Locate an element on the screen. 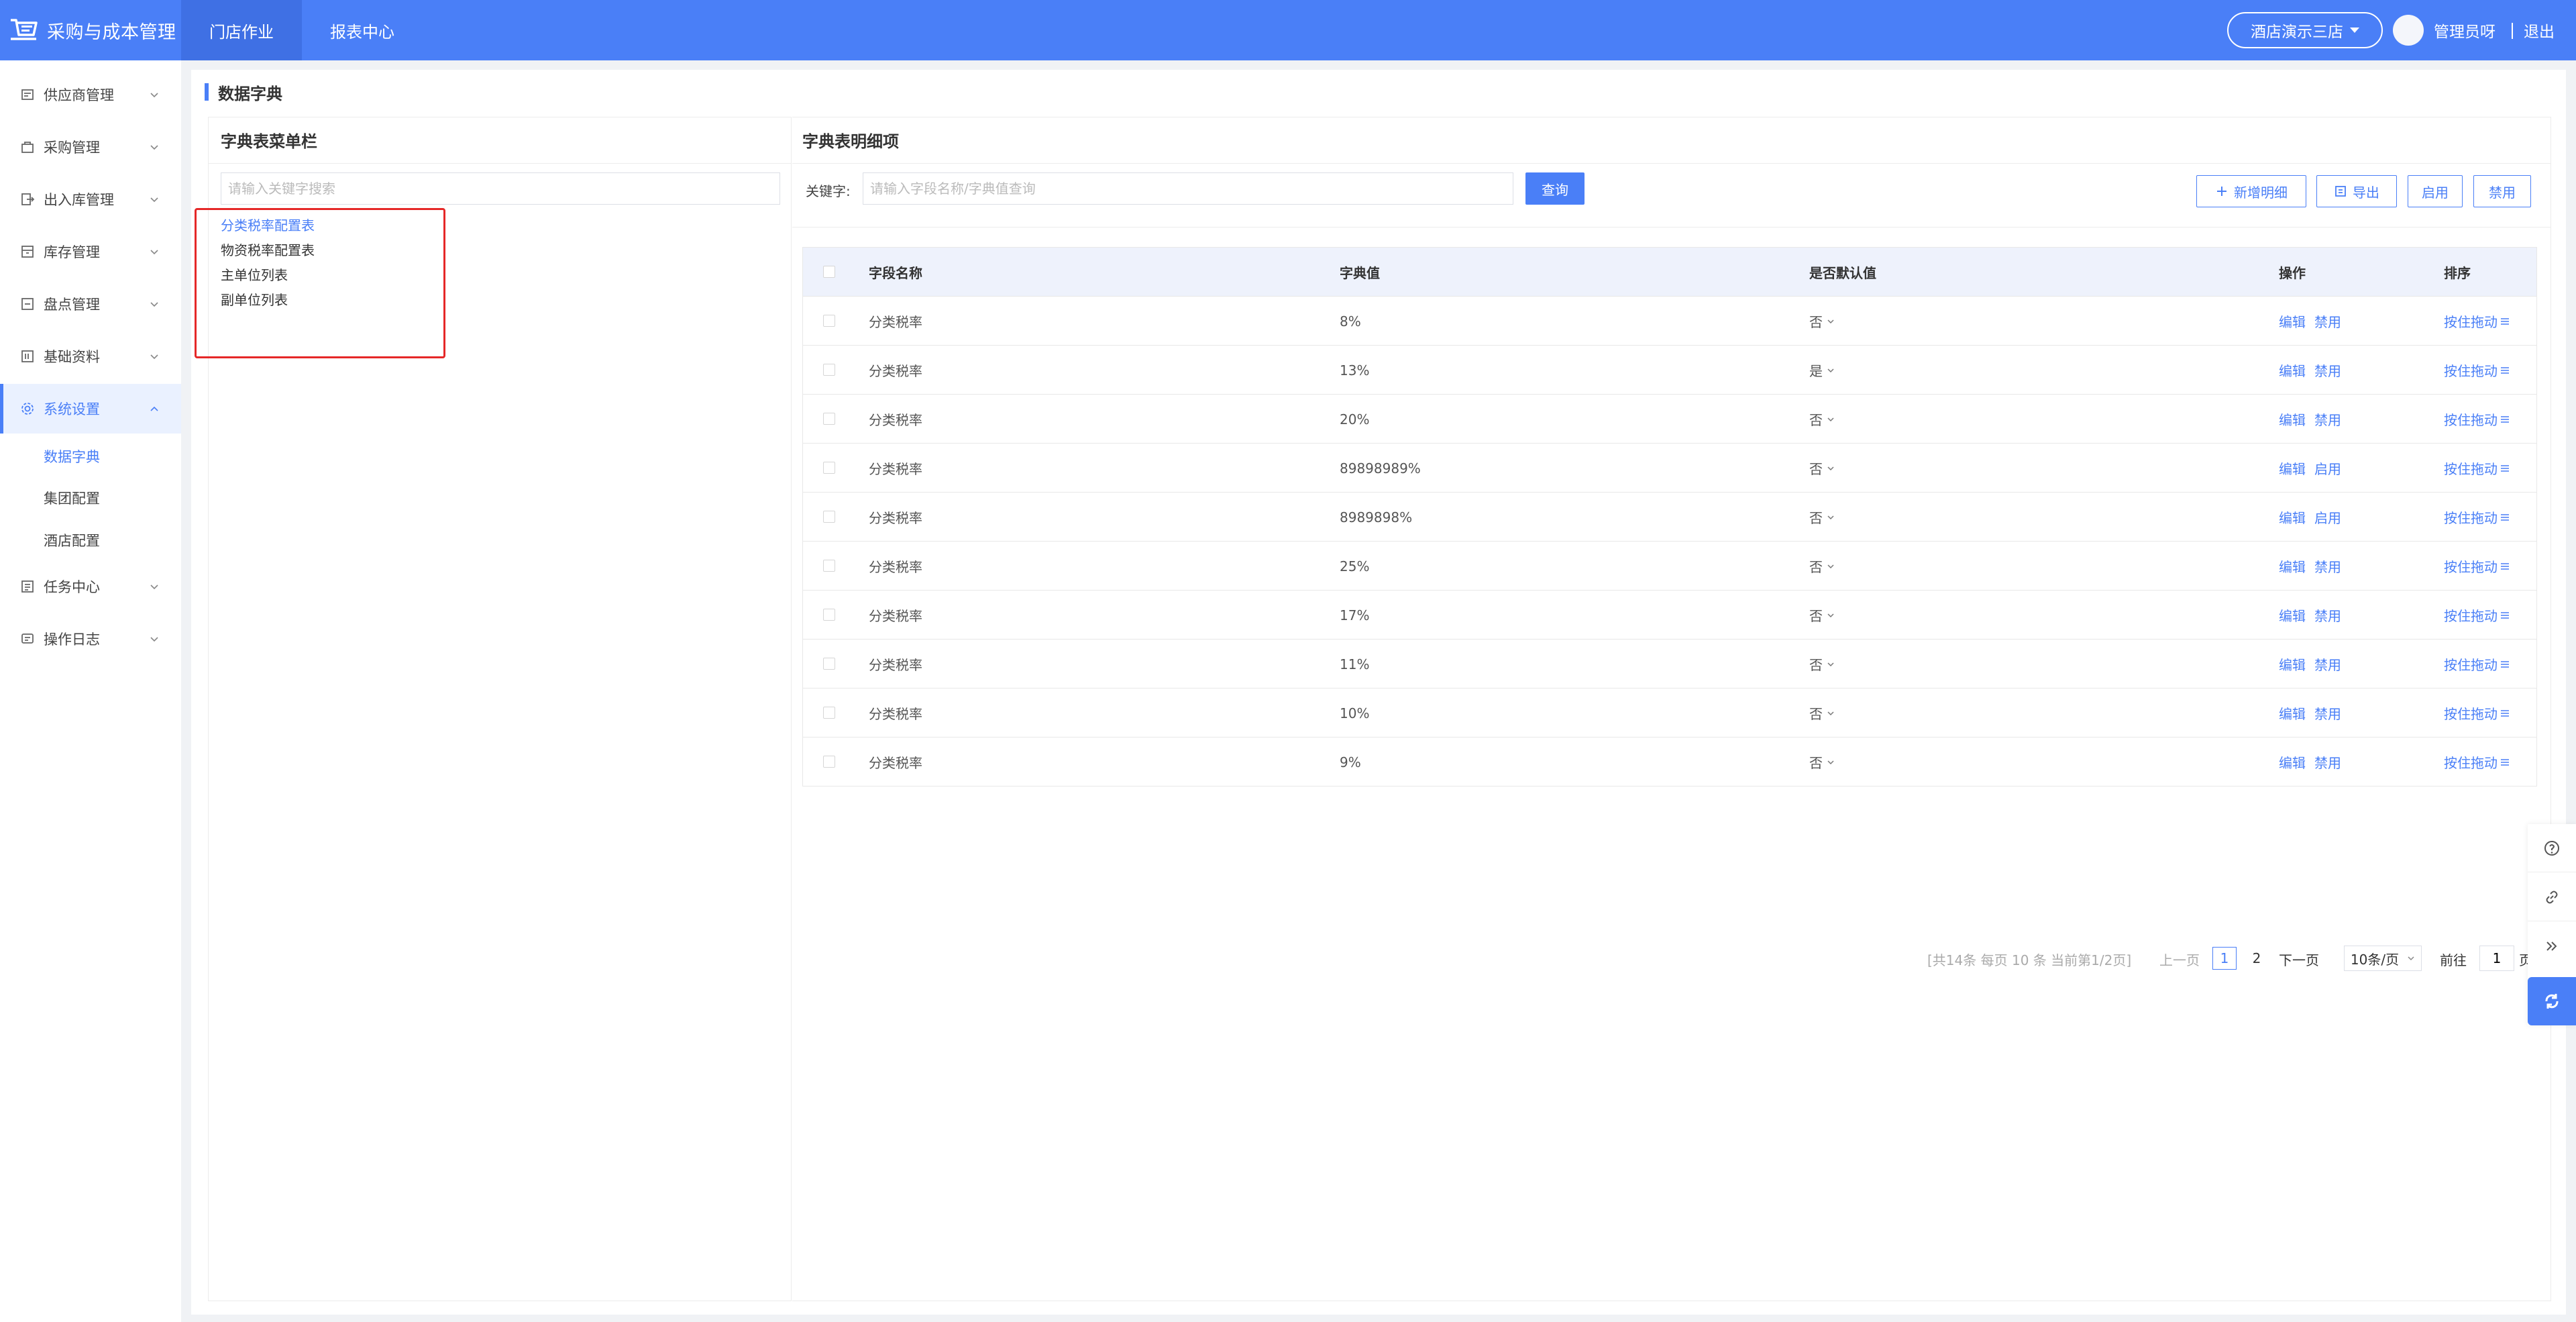 Image resolution: width=2576 pixels, height=1322 pixels. help-icon is located at coordinates (2551, 848).